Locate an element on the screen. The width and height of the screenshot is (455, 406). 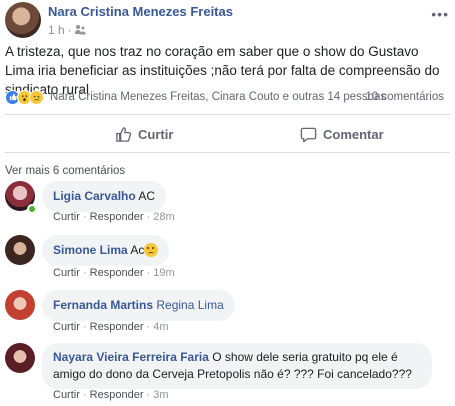
mentioned-user-link: Regina Lima is located at coordinates (189, 305).